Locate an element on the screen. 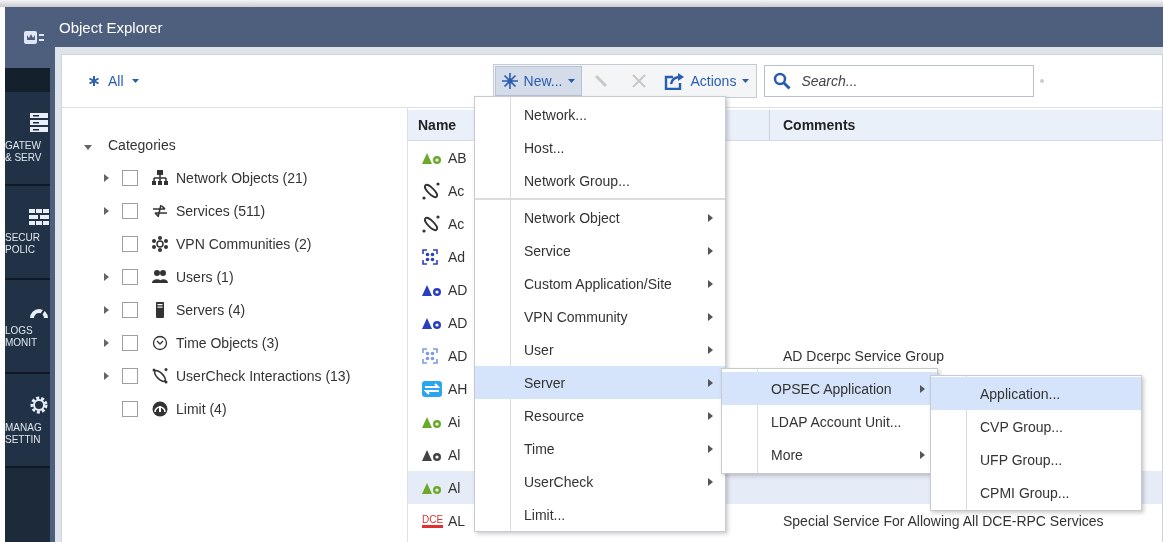 This screenshot has width=1163, height=542. users-icon is located at coordinates (160, 276).